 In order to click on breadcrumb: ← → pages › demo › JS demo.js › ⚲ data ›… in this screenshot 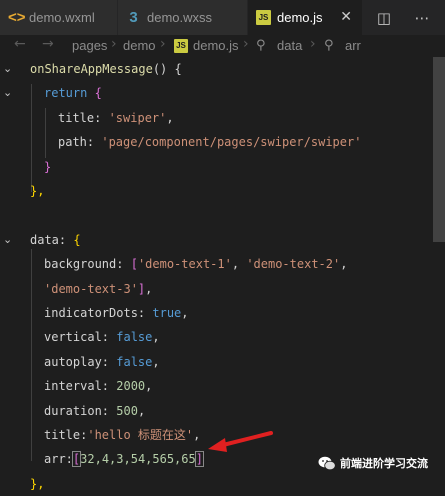, I will do `click(222, 46)`.